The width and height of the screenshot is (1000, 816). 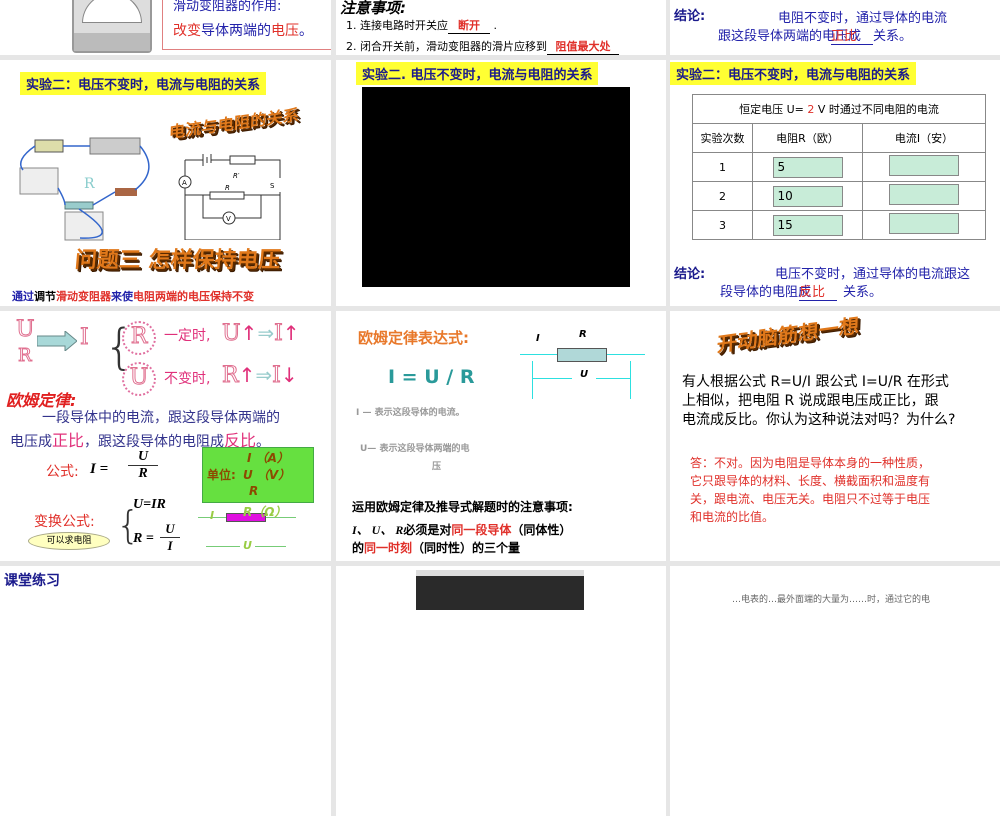 I want to click on caption-text: 来使, so click(x=122, y=296).